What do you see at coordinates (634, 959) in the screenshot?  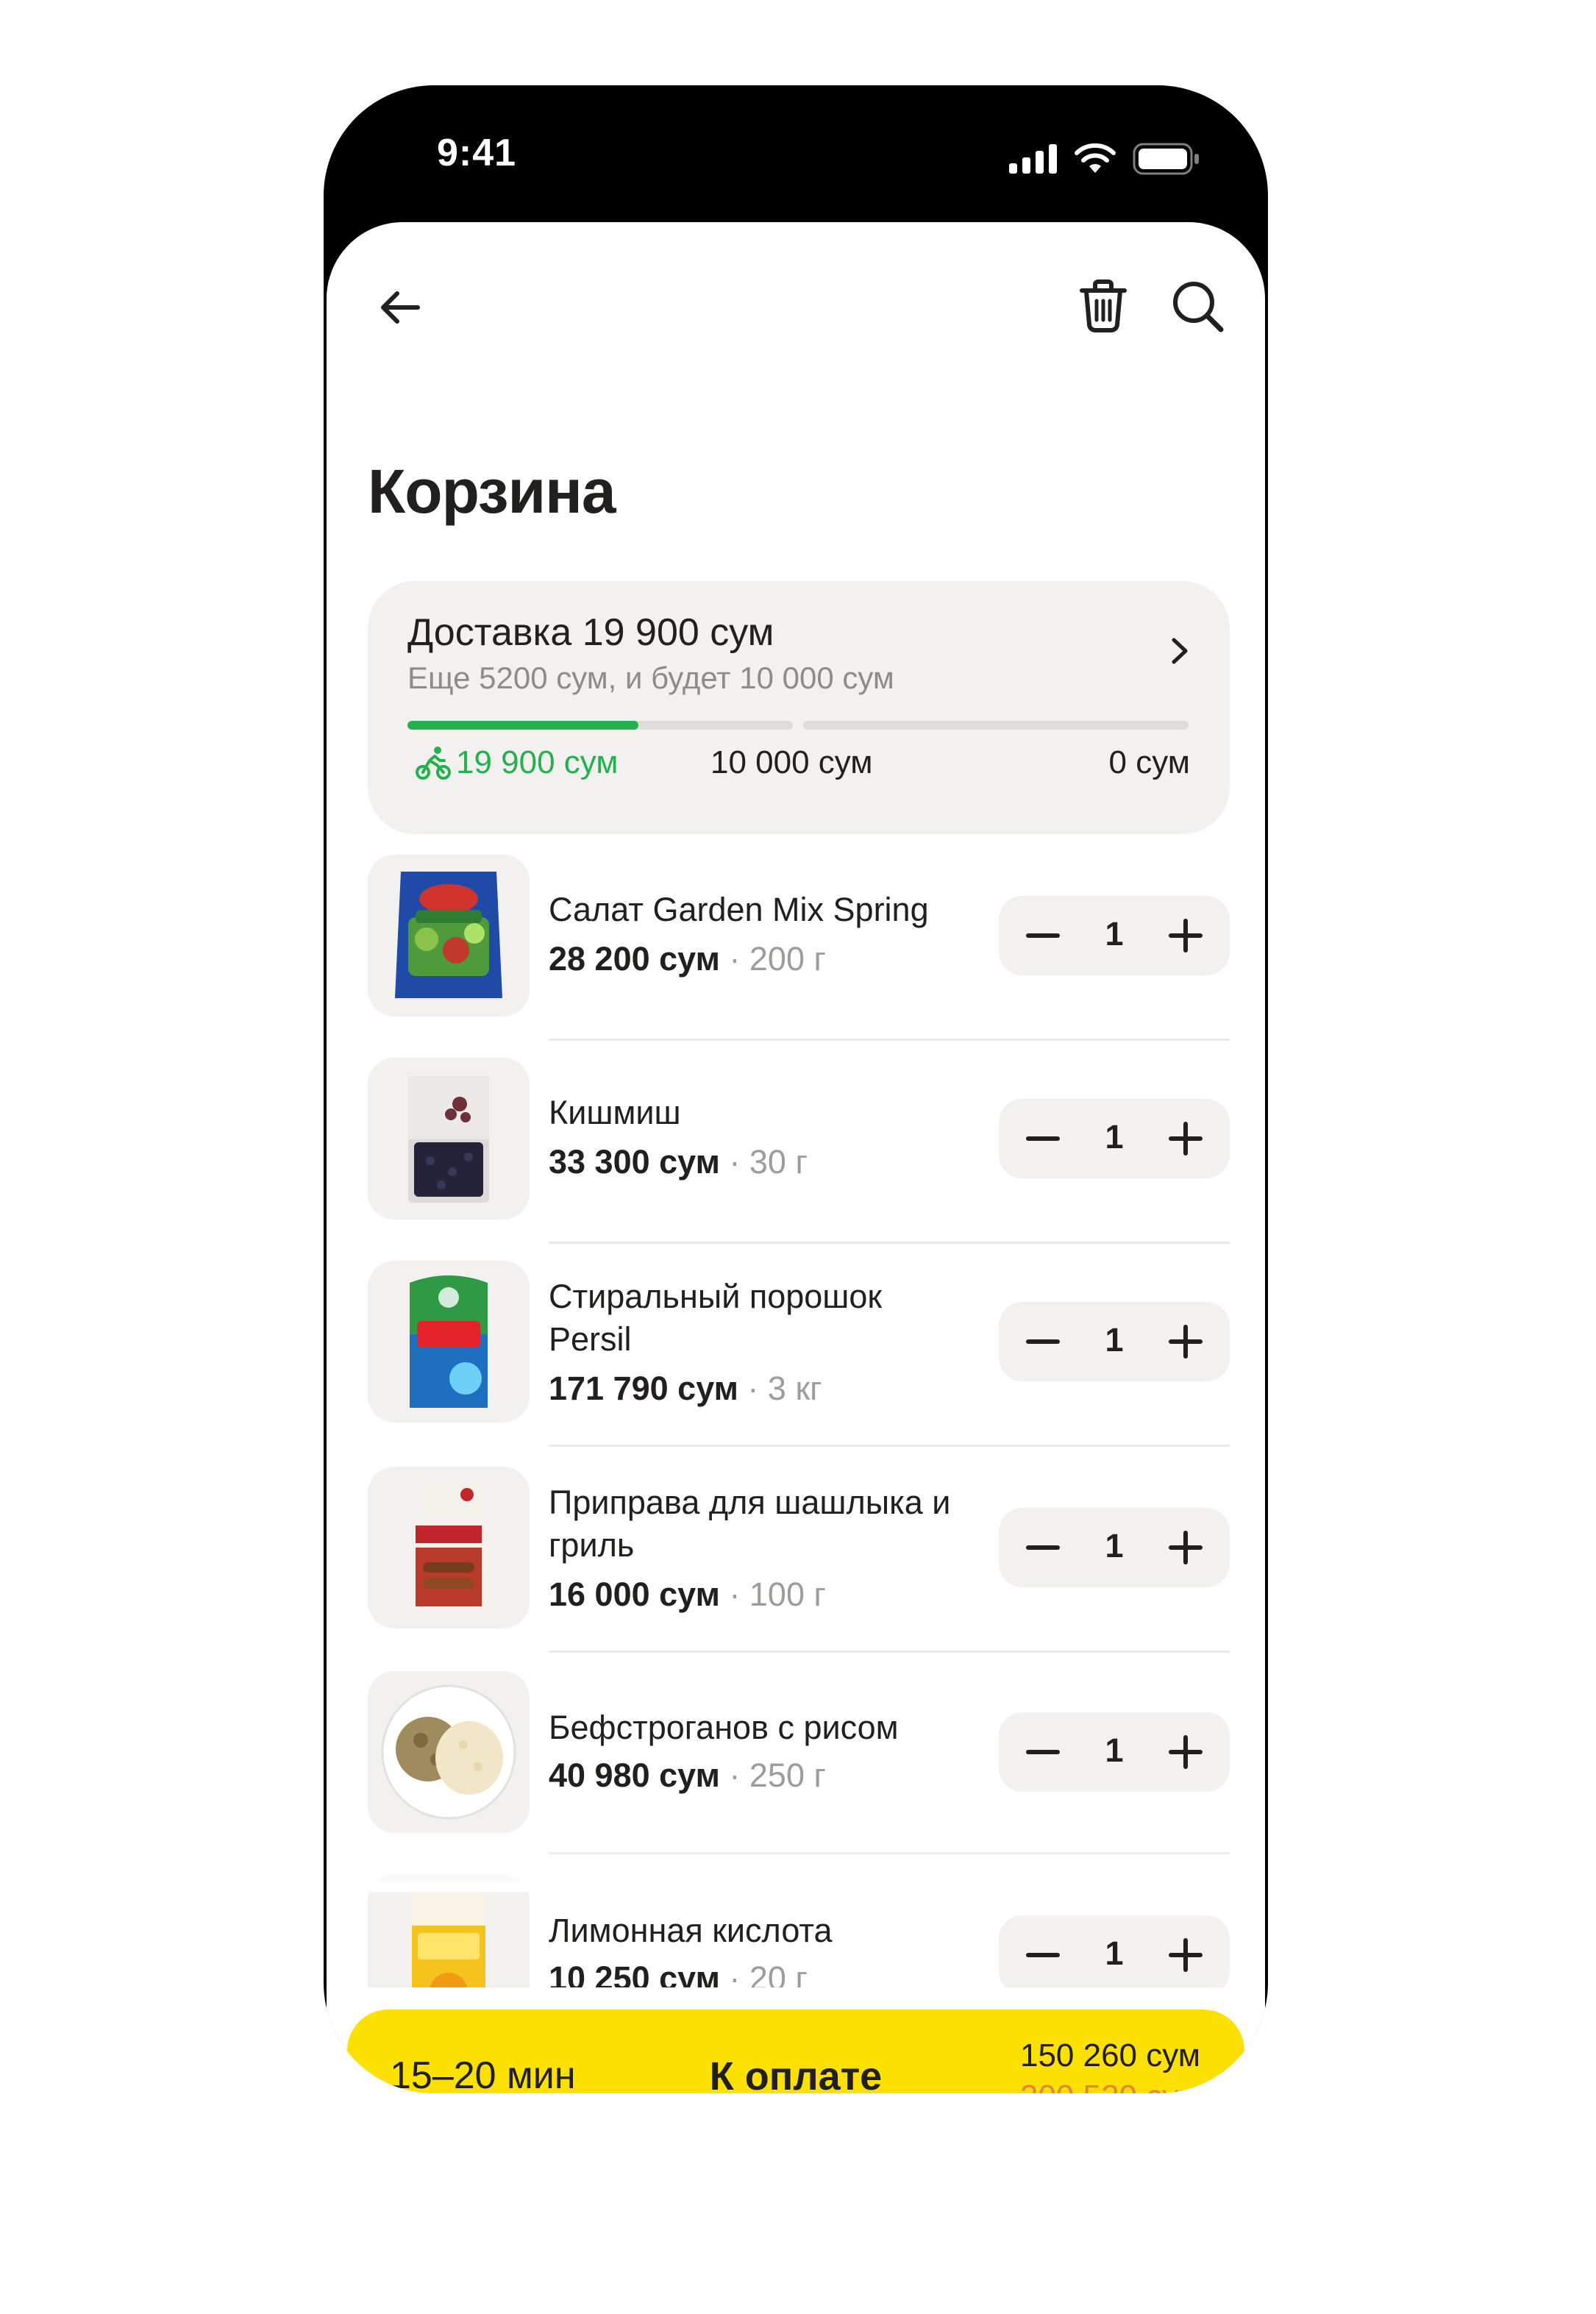 I see `item-price-value: 28 200 сум` at bounding box center [634, 959].